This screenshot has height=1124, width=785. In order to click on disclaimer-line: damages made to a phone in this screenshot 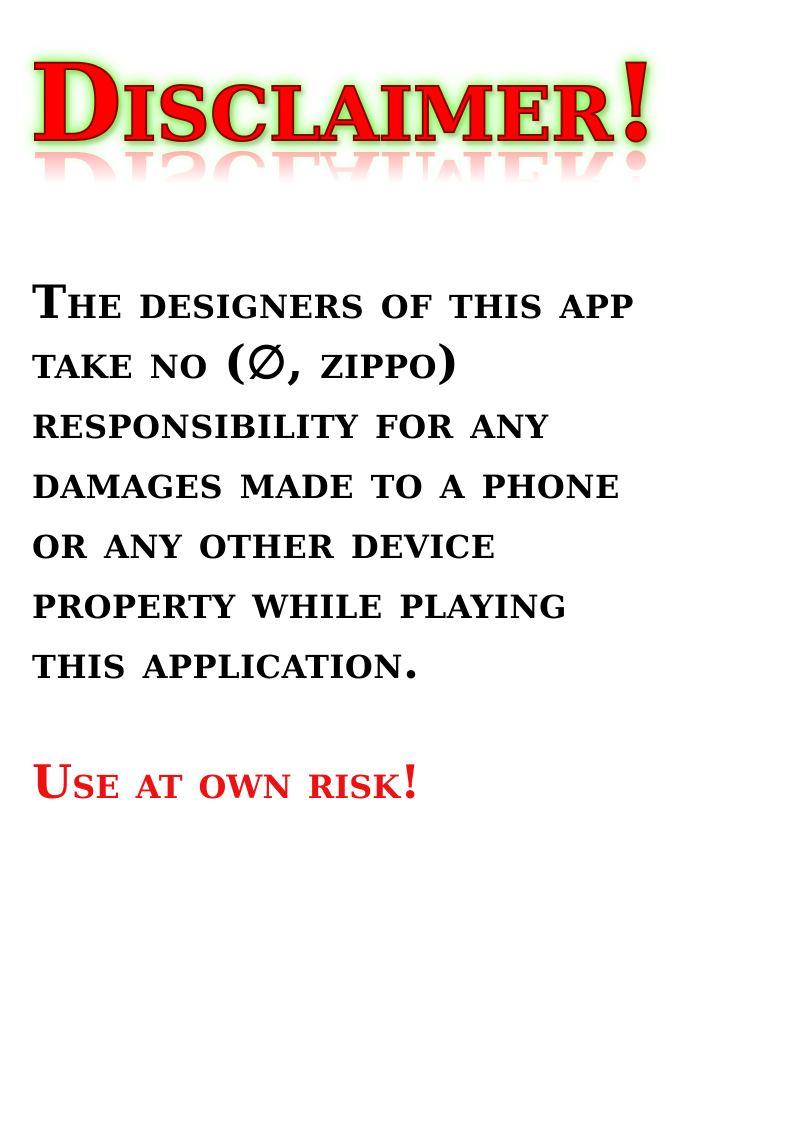, I will do `click(326, 482)`.